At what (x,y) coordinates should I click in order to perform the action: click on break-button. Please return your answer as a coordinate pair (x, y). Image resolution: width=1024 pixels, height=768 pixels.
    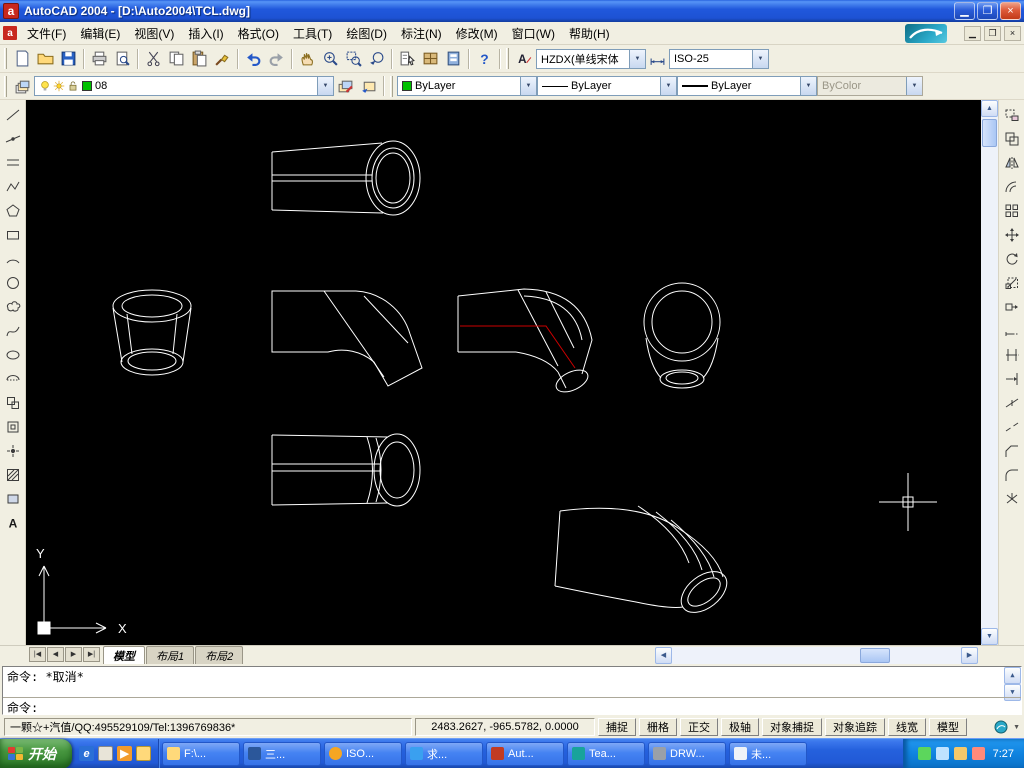
    Looking at the image, I should click on (1012, 427).